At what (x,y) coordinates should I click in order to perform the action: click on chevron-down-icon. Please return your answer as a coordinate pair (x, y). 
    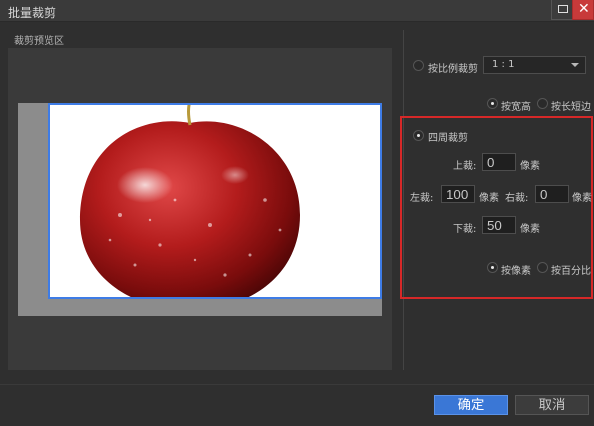
    Looking at the image, I should click on (575, 65).